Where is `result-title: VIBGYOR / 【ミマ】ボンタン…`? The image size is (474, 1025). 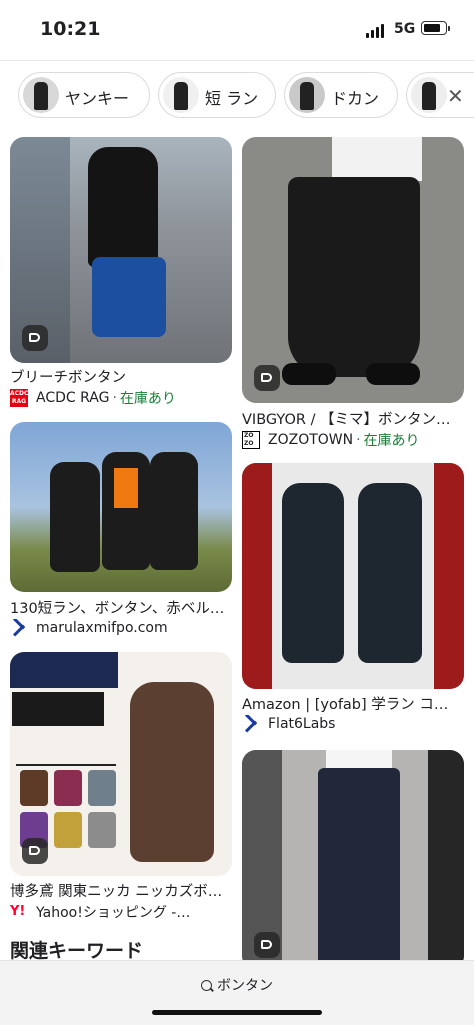 result-title: VIBGYOR / 【ミマ】ボンタン… is located at coordinates (353, 418).